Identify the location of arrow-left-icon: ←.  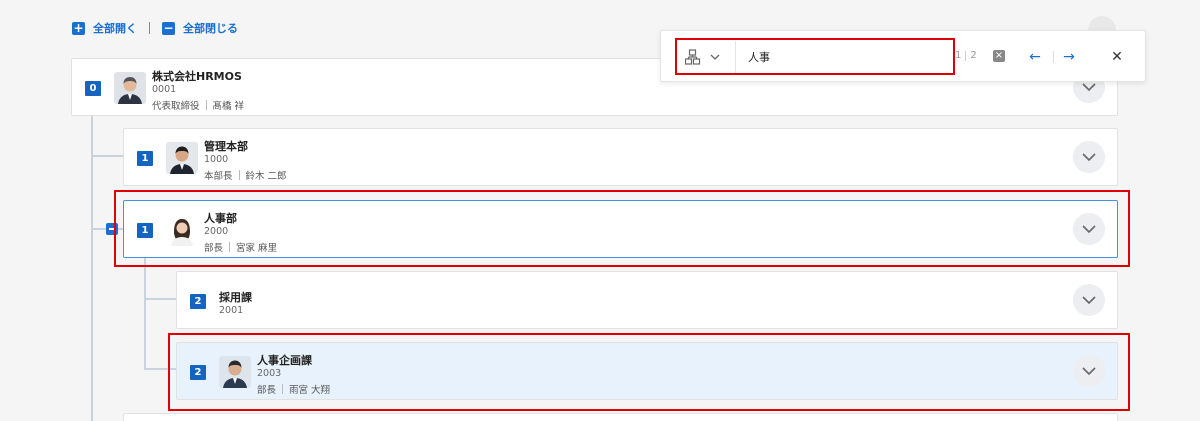
(1035, 57).